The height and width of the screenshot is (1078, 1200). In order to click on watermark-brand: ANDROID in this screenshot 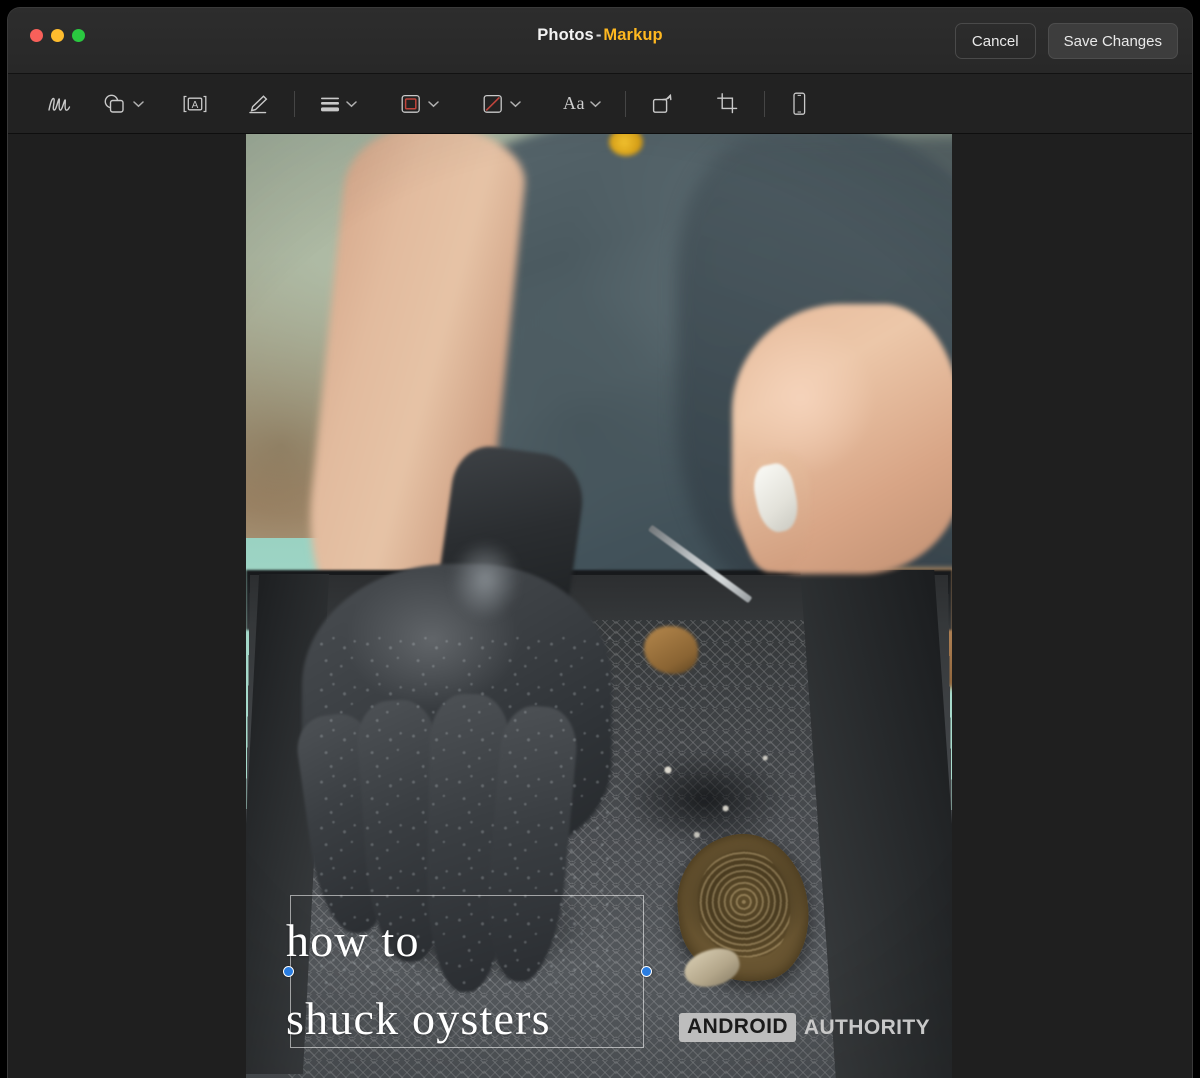, I will do `click(737, 1027)`.